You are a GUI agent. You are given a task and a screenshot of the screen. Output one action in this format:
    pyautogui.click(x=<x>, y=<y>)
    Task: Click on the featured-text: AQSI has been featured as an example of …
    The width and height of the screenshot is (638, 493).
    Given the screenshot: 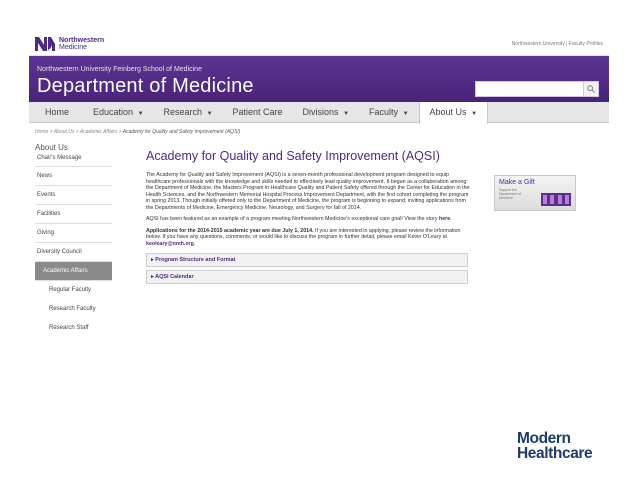 What is the action you would take?
    pyautogui.click(x=292, y=219)
    